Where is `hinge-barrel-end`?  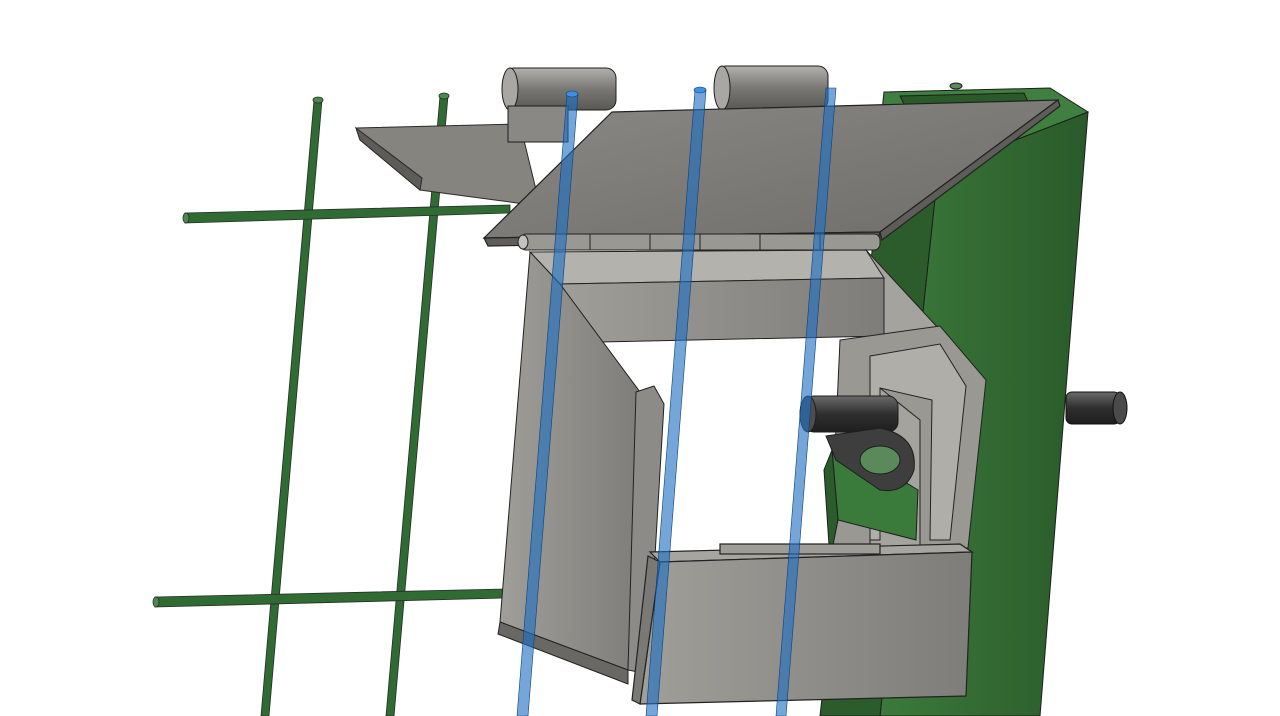
hinge-barrel-end is located at coordinates (523, 242).